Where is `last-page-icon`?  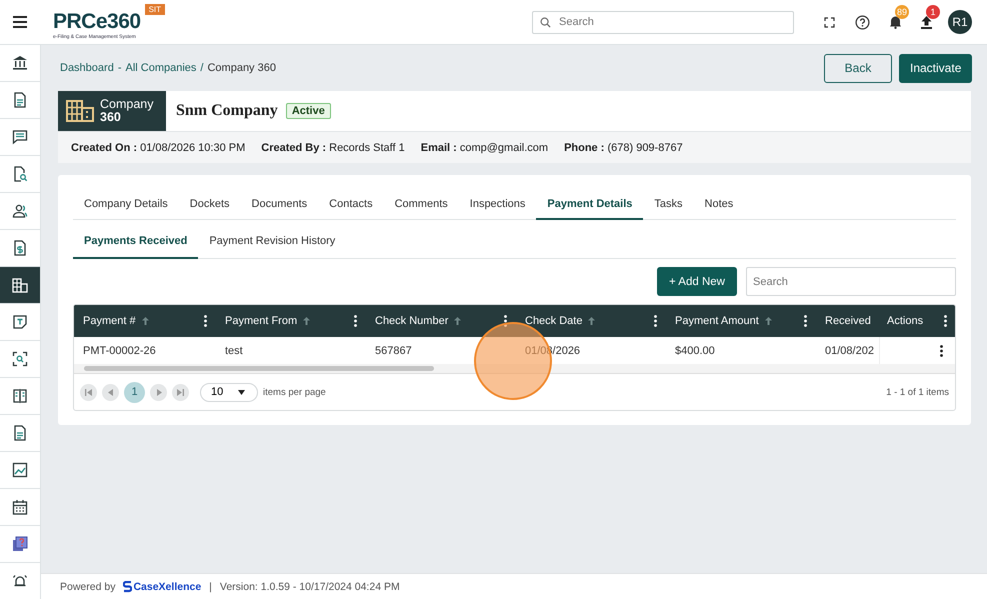
last-page-icon is located at coordinates (180, 392).